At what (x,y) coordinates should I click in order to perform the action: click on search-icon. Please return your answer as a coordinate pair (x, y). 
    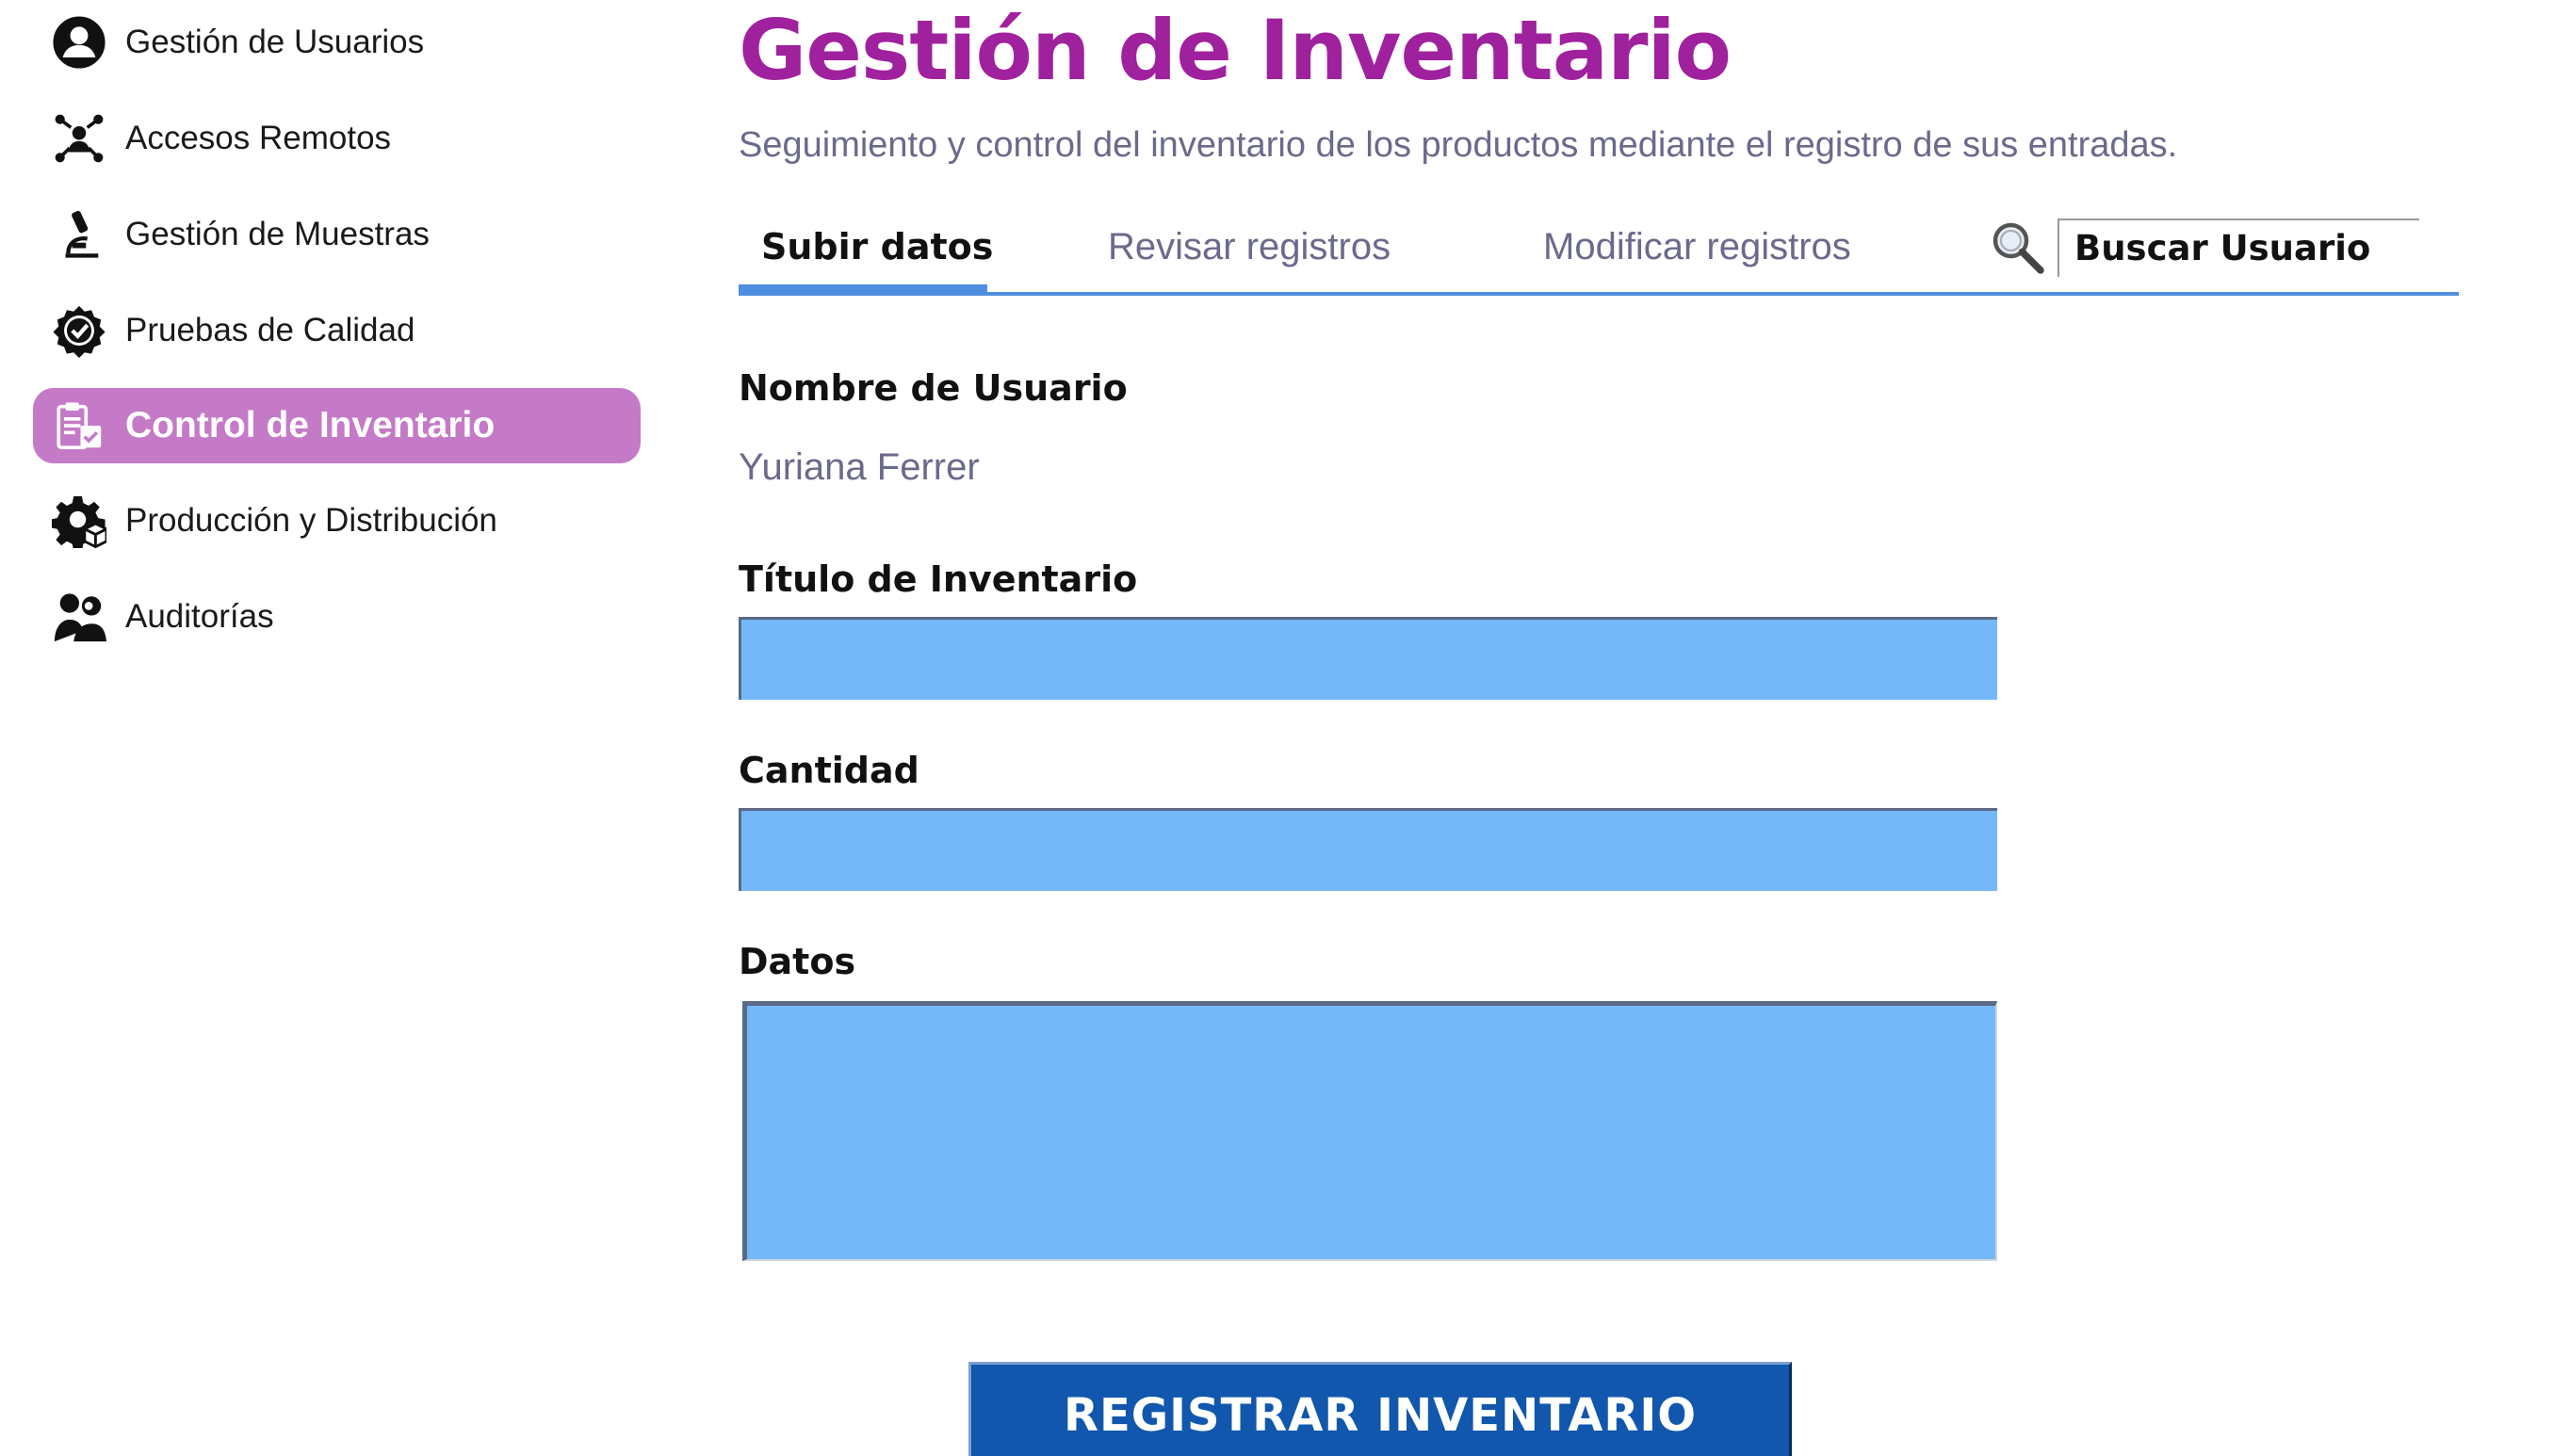
    Looking at the image, I should click on (2018, 247).